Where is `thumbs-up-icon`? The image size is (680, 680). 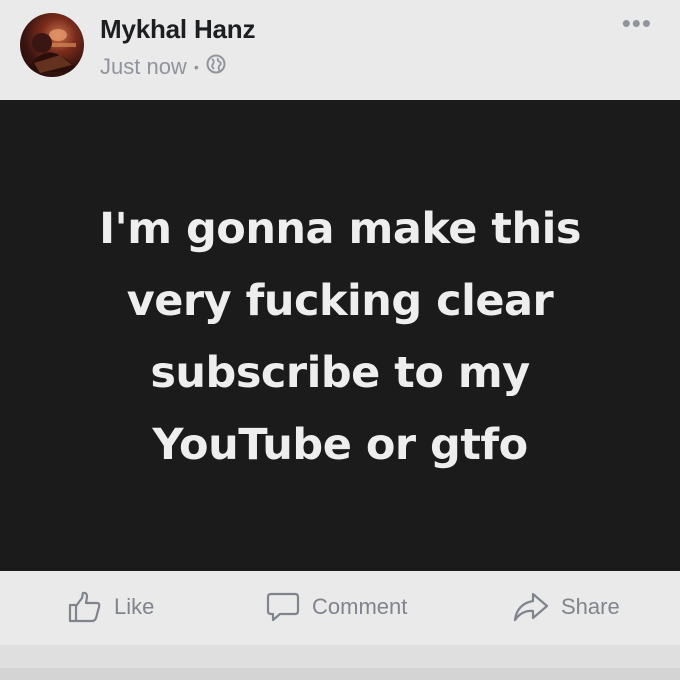
thumbs-up-icon is located at coordinates (85, 607).